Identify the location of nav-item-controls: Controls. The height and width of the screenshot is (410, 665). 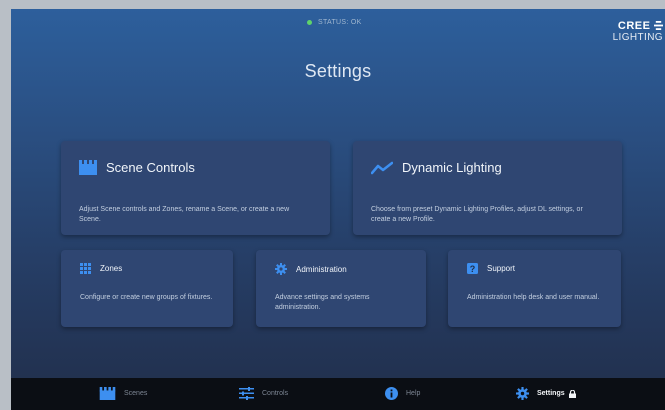
(263, 393).